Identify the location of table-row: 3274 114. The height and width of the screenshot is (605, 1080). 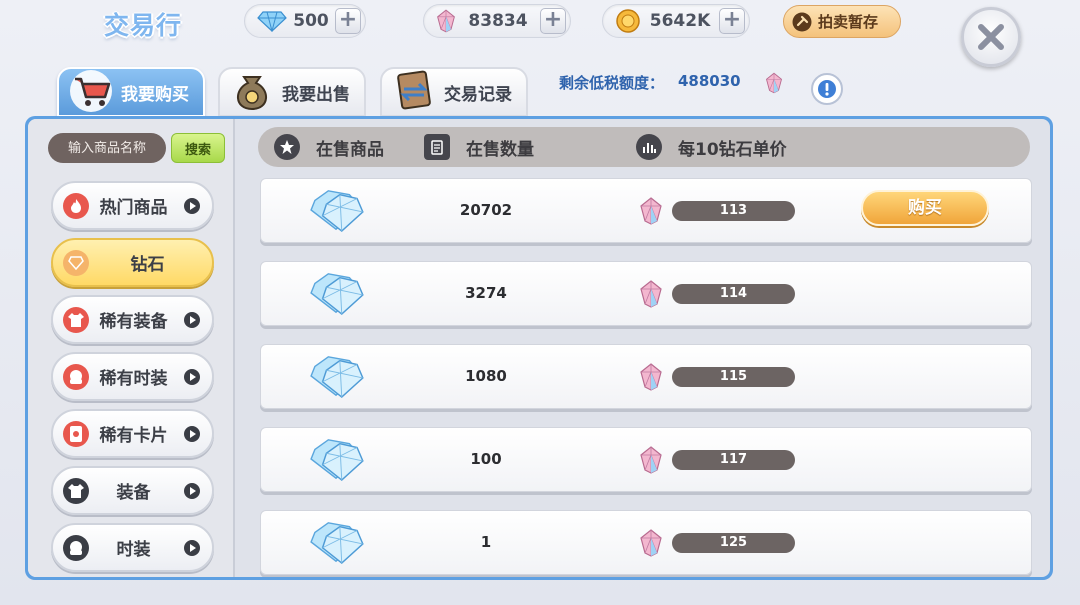
(646, 293).